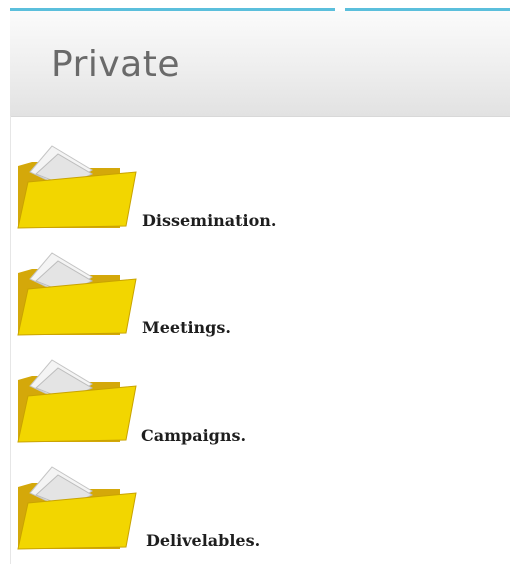  I want to click on folder-label: Campaigns., so click(194, 435).